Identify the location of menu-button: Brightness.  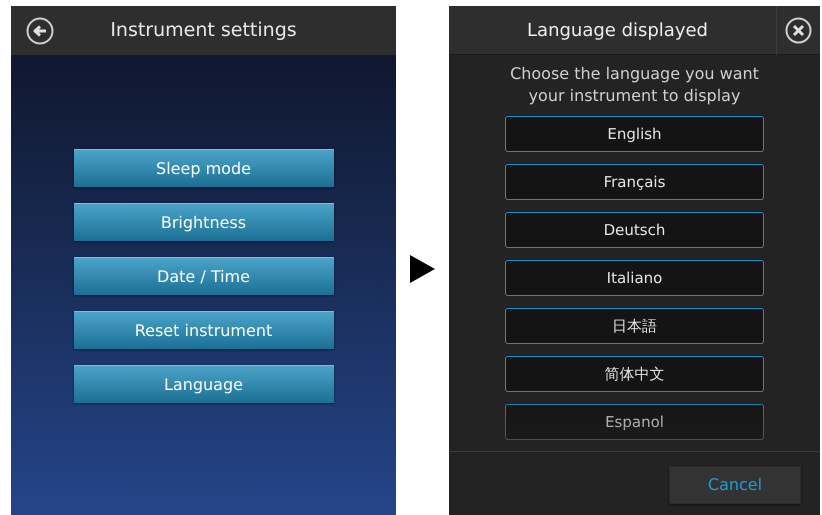
(204, 222).